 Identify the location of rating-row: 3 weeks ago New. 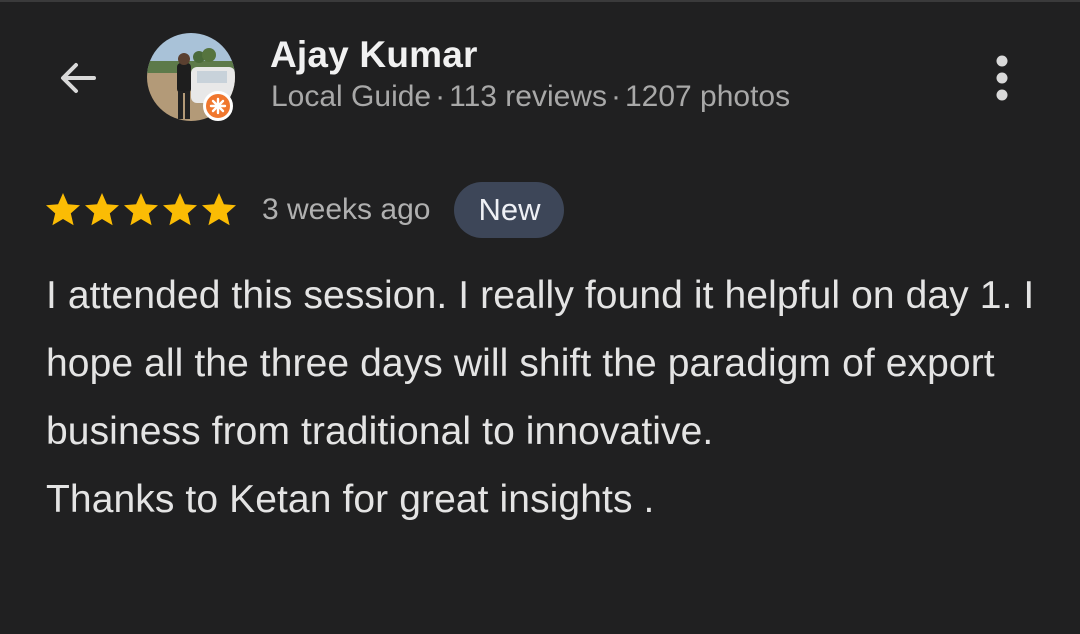
(304, 210).